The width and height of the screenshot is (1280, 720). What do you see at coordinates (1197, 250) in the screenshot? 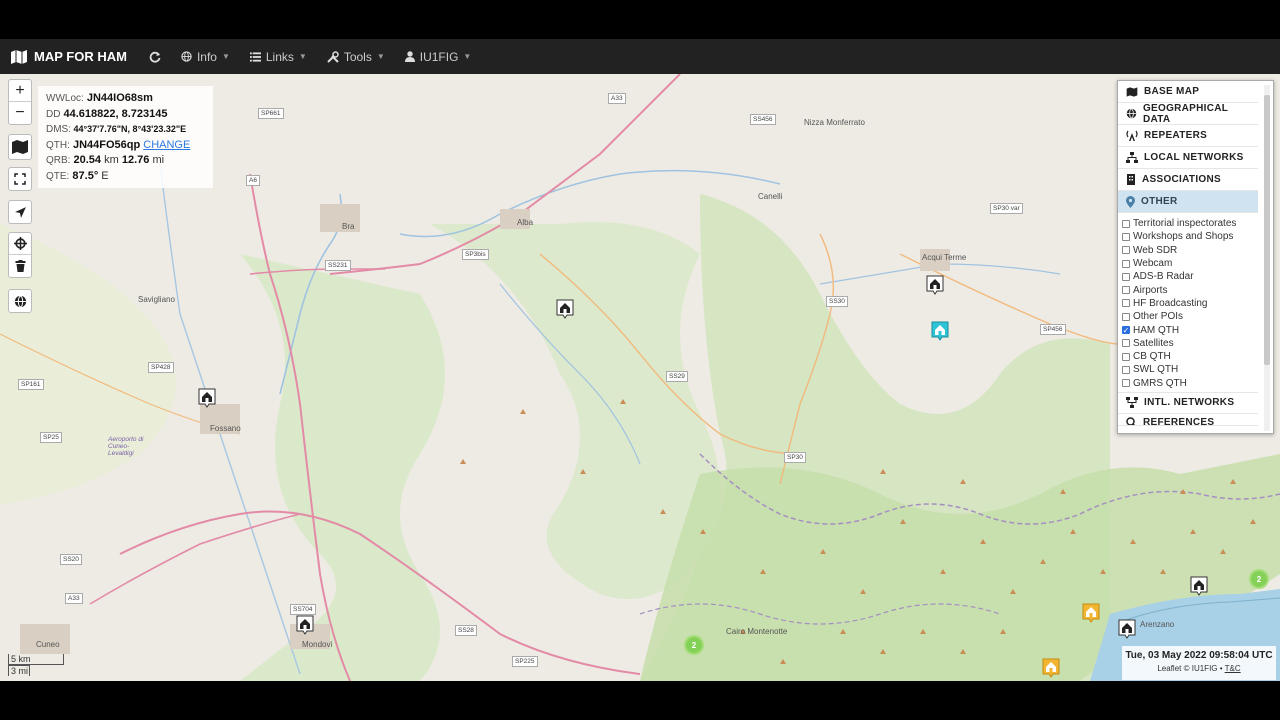
I see `layer-item-web-sdr: Web SDR` at bounding box center [1197, 250].